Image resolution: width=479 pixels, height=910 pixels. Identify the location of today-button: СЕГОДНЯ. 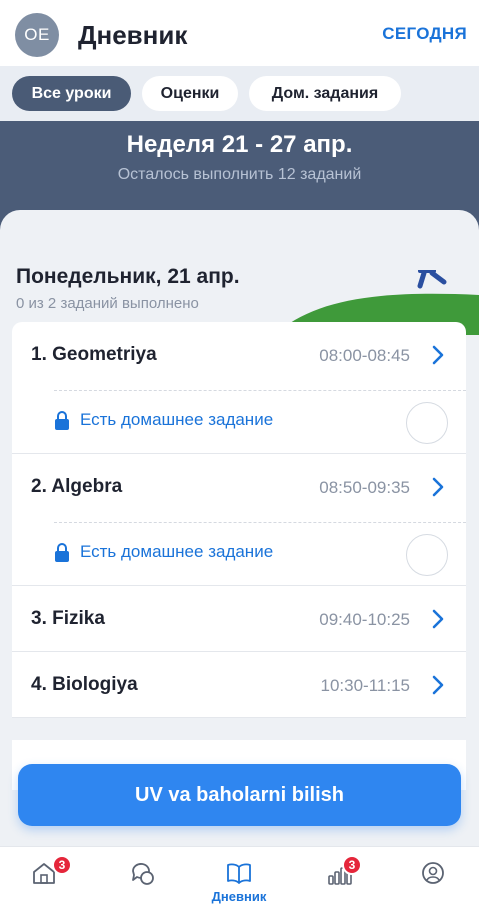
(424, 34).